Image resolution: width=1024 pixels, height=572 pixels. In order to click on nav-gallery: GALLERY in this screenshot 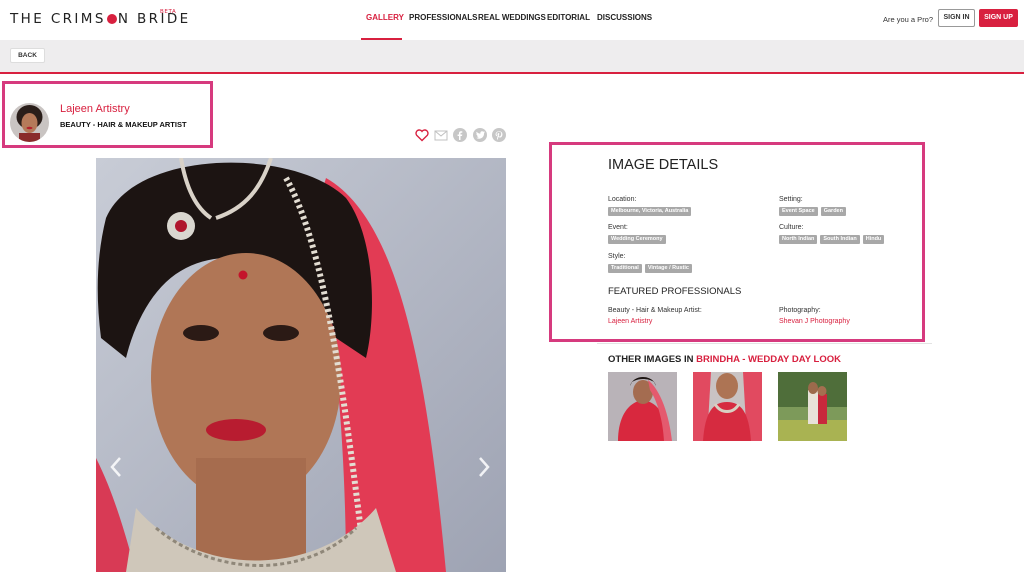, I will do `click(385, 17)`.